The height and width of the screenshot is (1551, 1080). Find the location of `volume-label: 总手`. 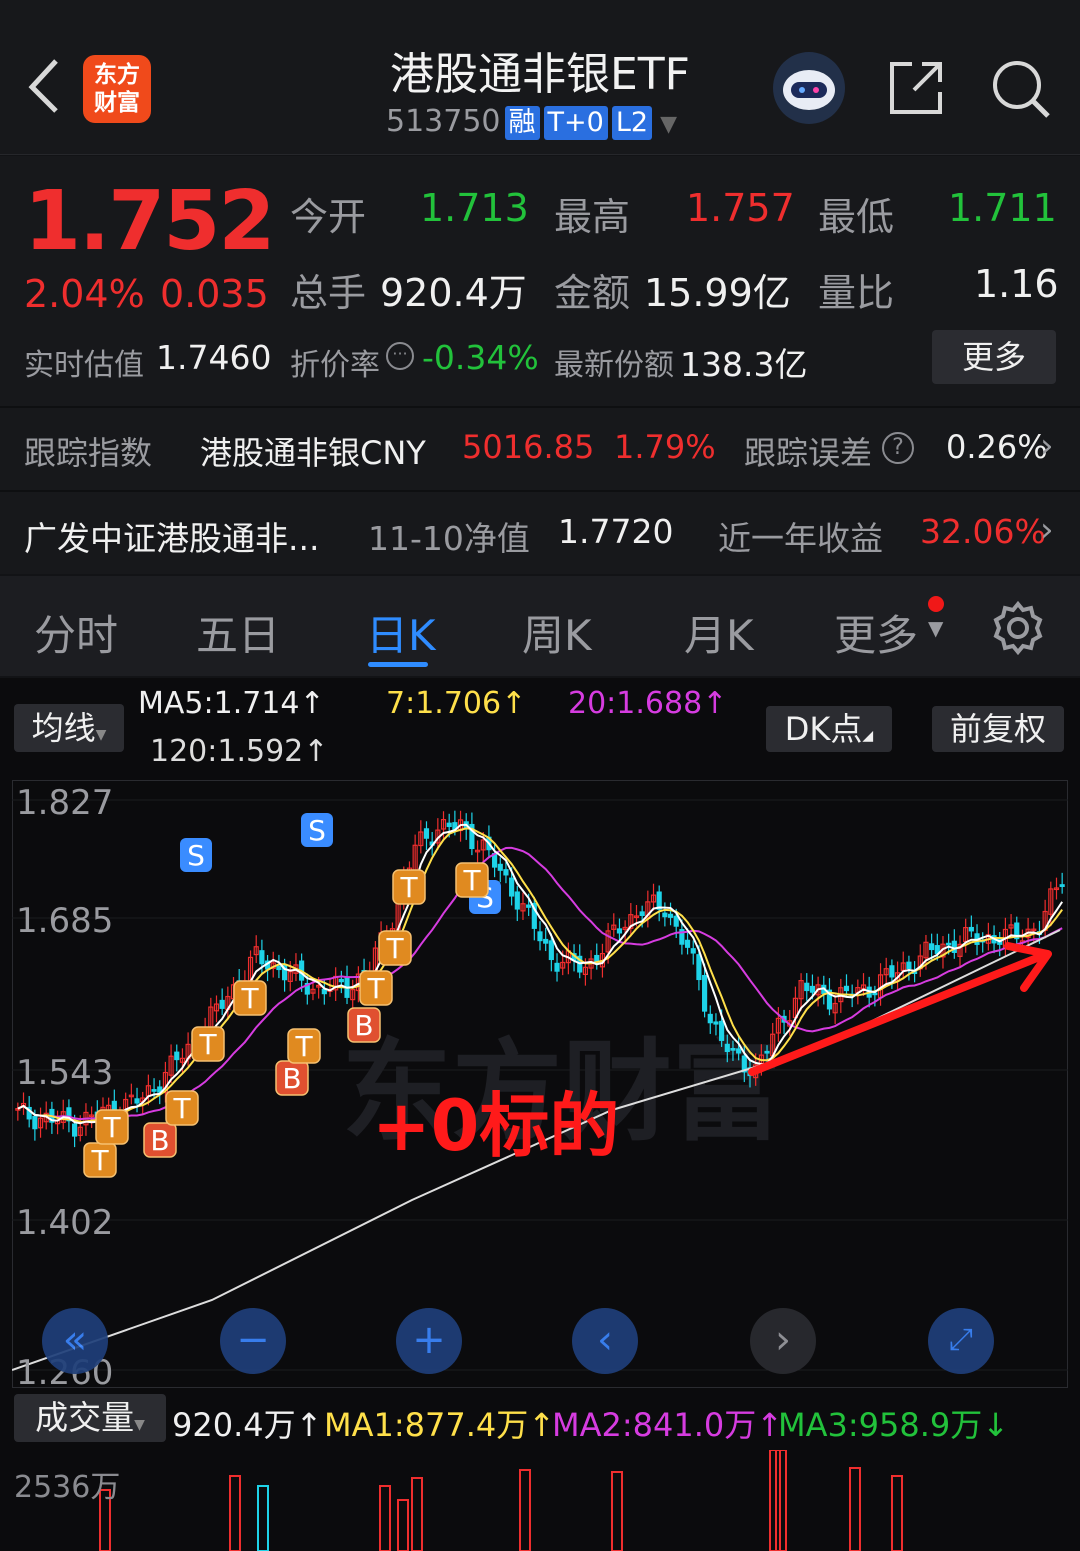

volume-label: 总手 is located at coordinates (328, 293).